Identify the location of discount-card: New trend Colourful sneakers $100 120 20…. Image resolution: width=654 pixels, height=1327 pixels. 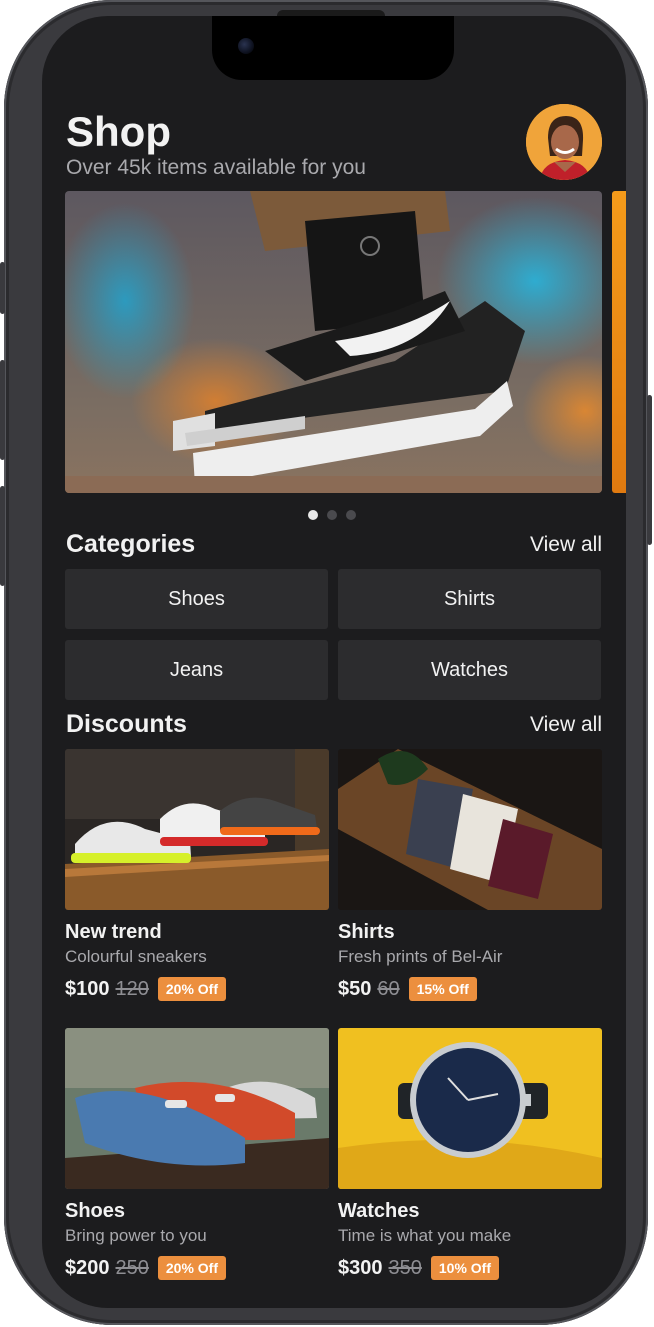
(197, 875).